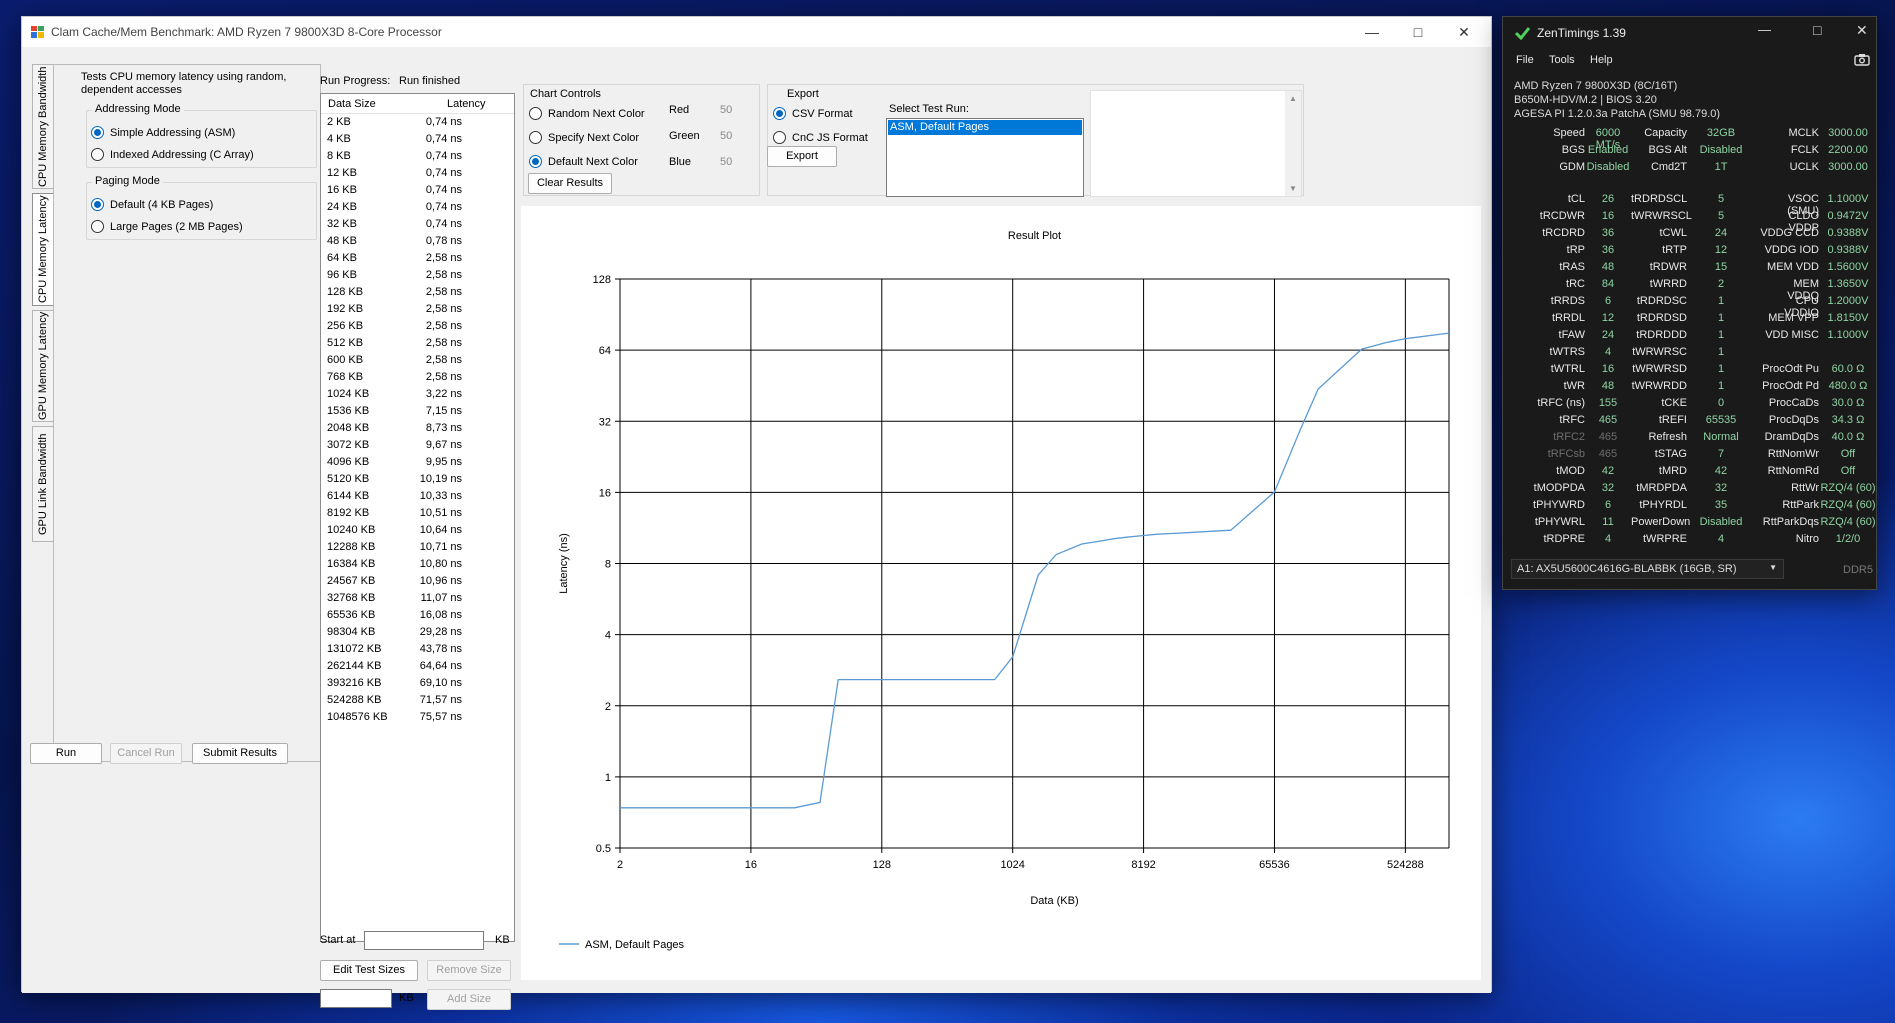 The height and width of the screenshot is (1023, 1895). Describe the element at coordinates (726, 136) in the screenshot. I see `green-value: 50` at that location.